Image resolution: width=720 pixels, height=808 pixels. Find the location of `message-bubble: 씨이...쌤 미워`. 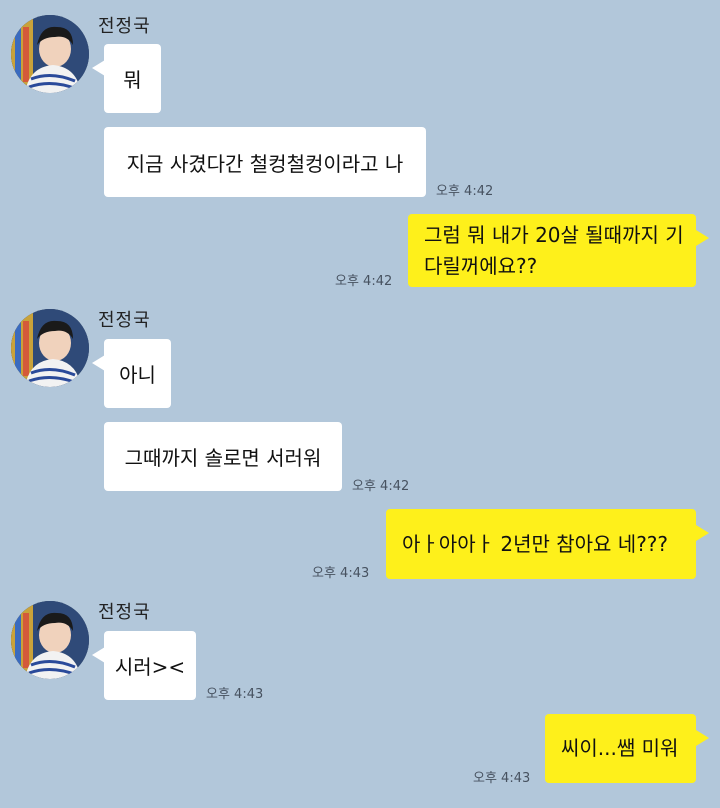

message-bubble: 씨이...쌤 미워 is located at coordinates (620, 748).